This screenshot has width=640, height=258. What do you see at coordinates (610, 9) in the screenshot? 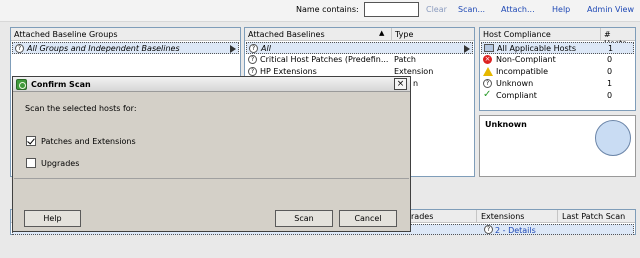
I see `admin-view-link: Admin View` at bounding box center [610, 9].